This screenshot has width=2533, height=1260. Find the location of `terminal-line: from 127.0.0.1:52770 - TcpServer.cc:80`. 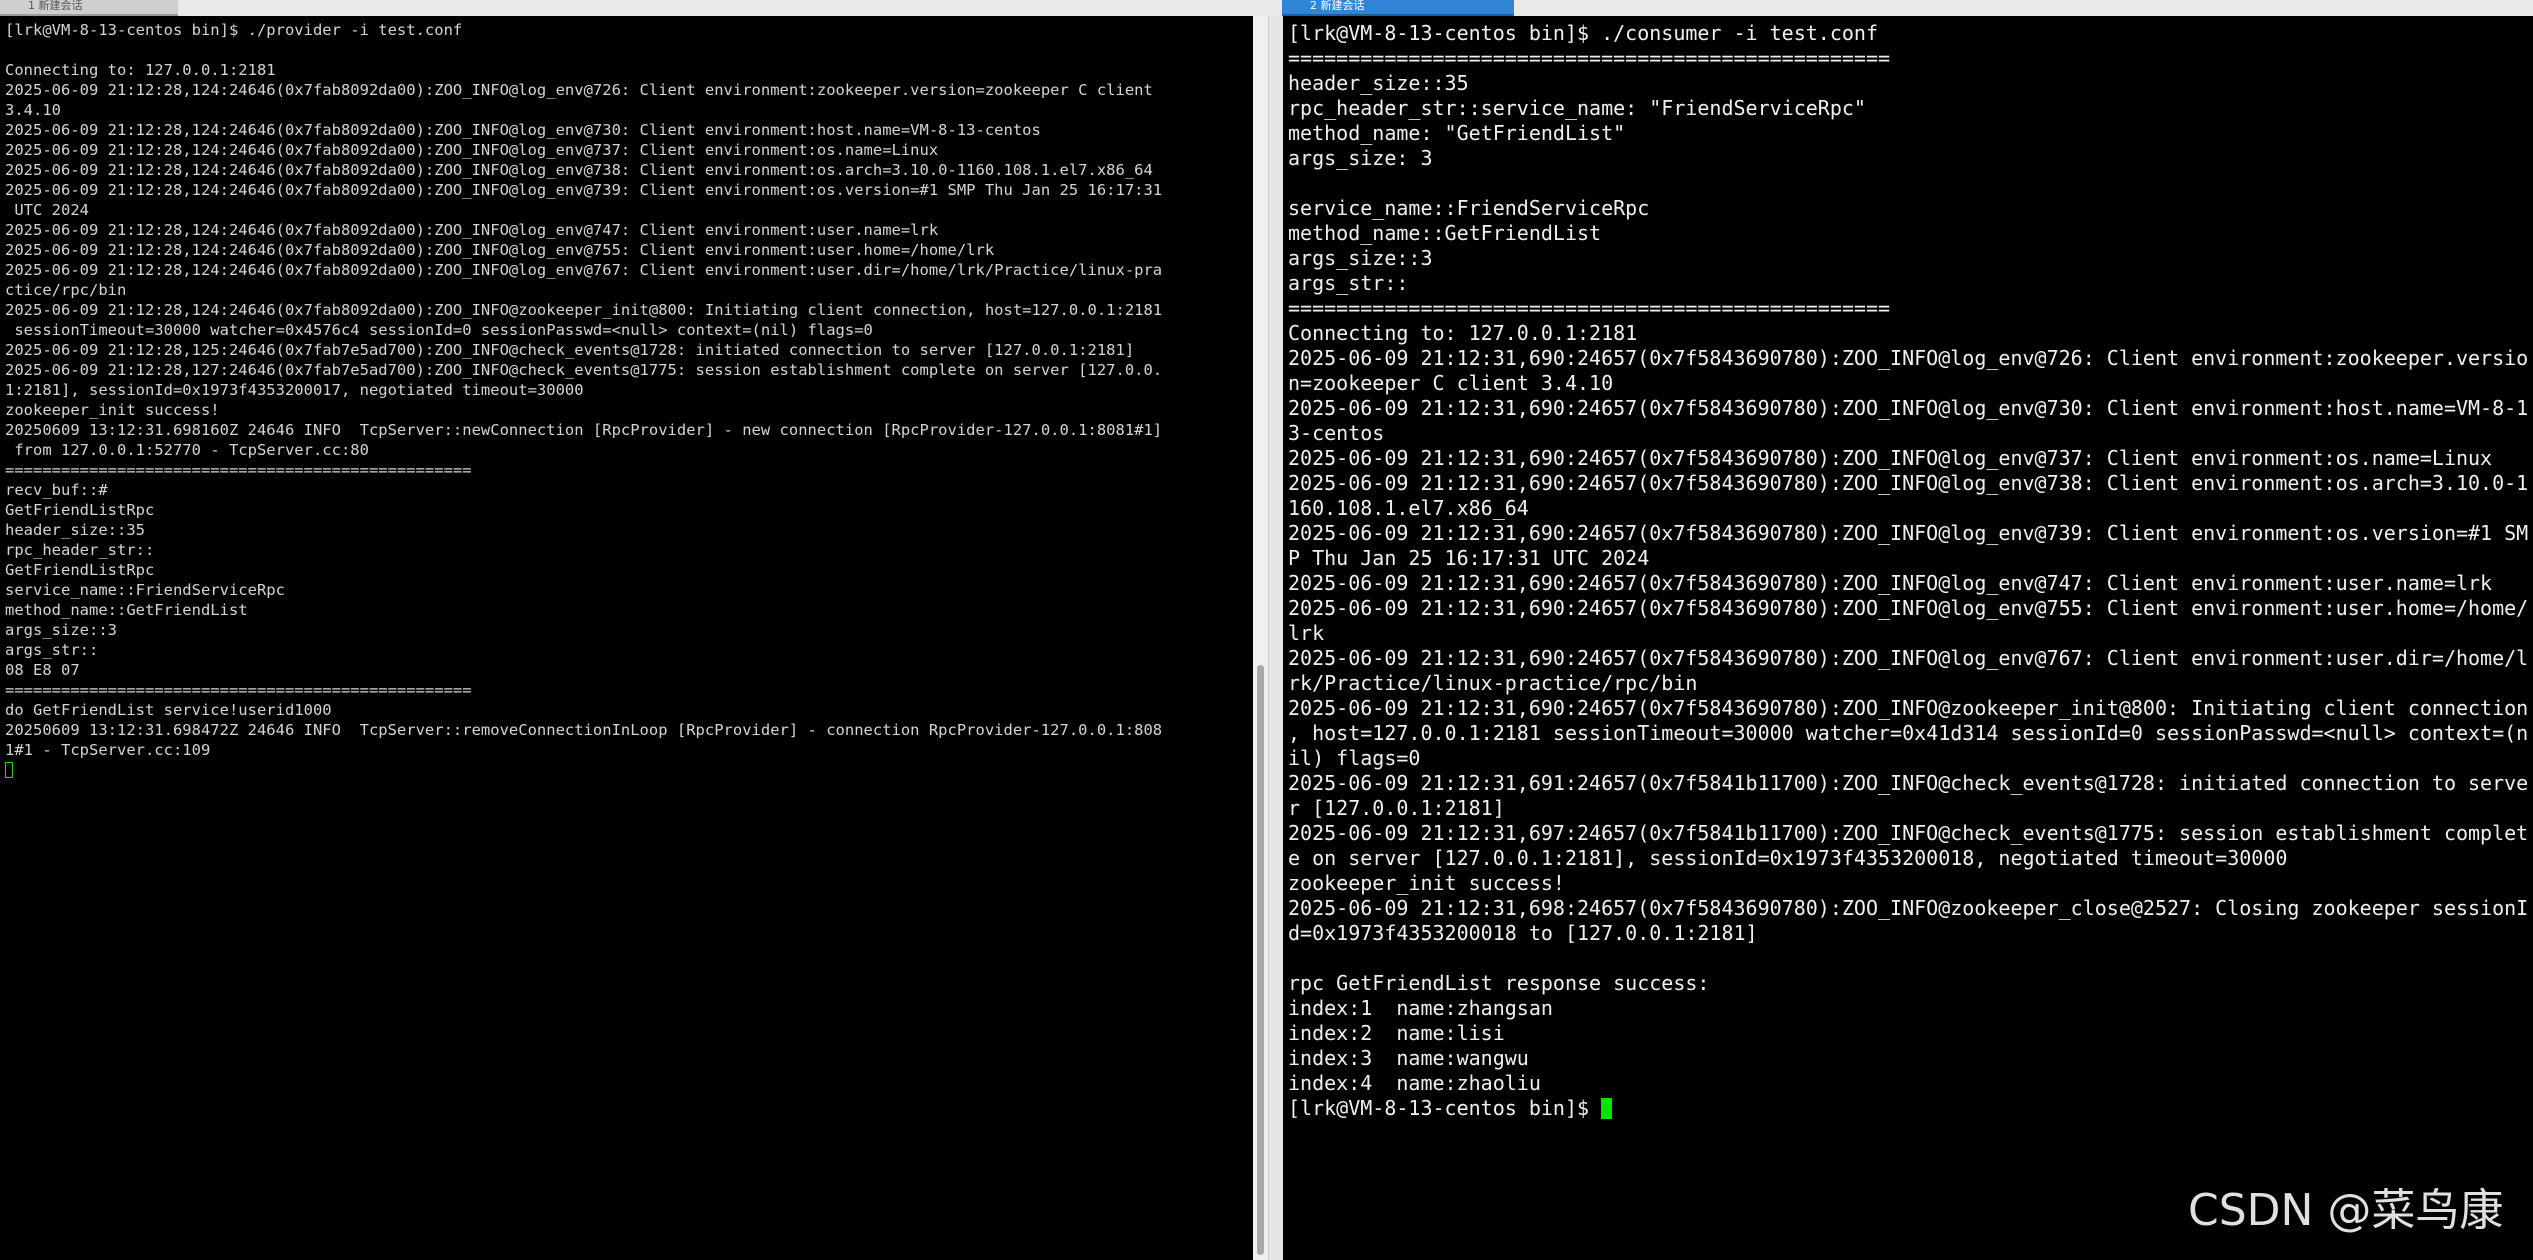

terminal-line: from 127.0.0.1:52770 - TcpServer.cc:80 is located at coordinates (187, 450).